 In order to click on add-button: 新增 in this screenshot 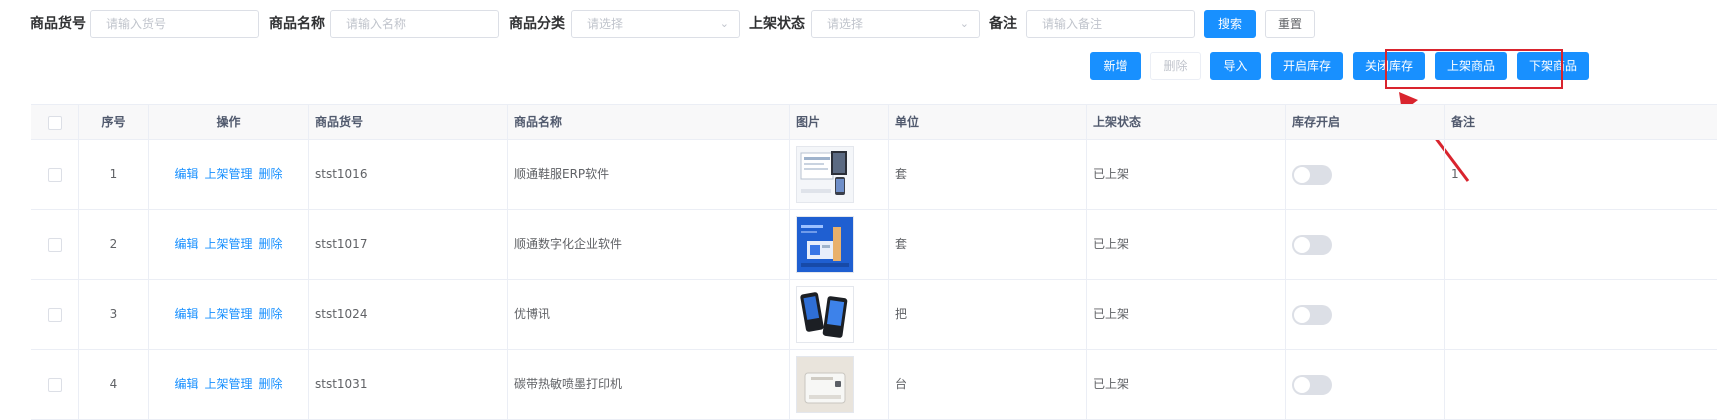, I will do `click(1115, 66)`.